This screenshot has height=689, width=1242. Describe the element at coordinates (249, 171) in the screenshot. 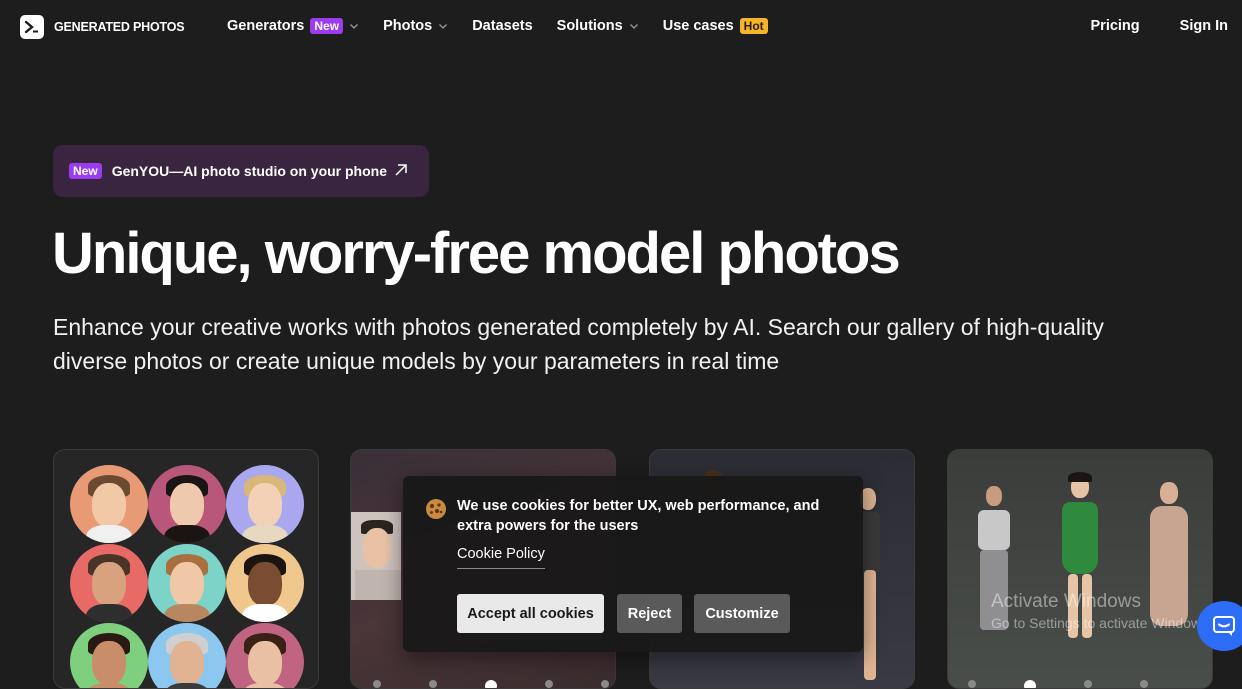

I see `promo-text: GenYOU—AI photo studio on your phone` at that location.